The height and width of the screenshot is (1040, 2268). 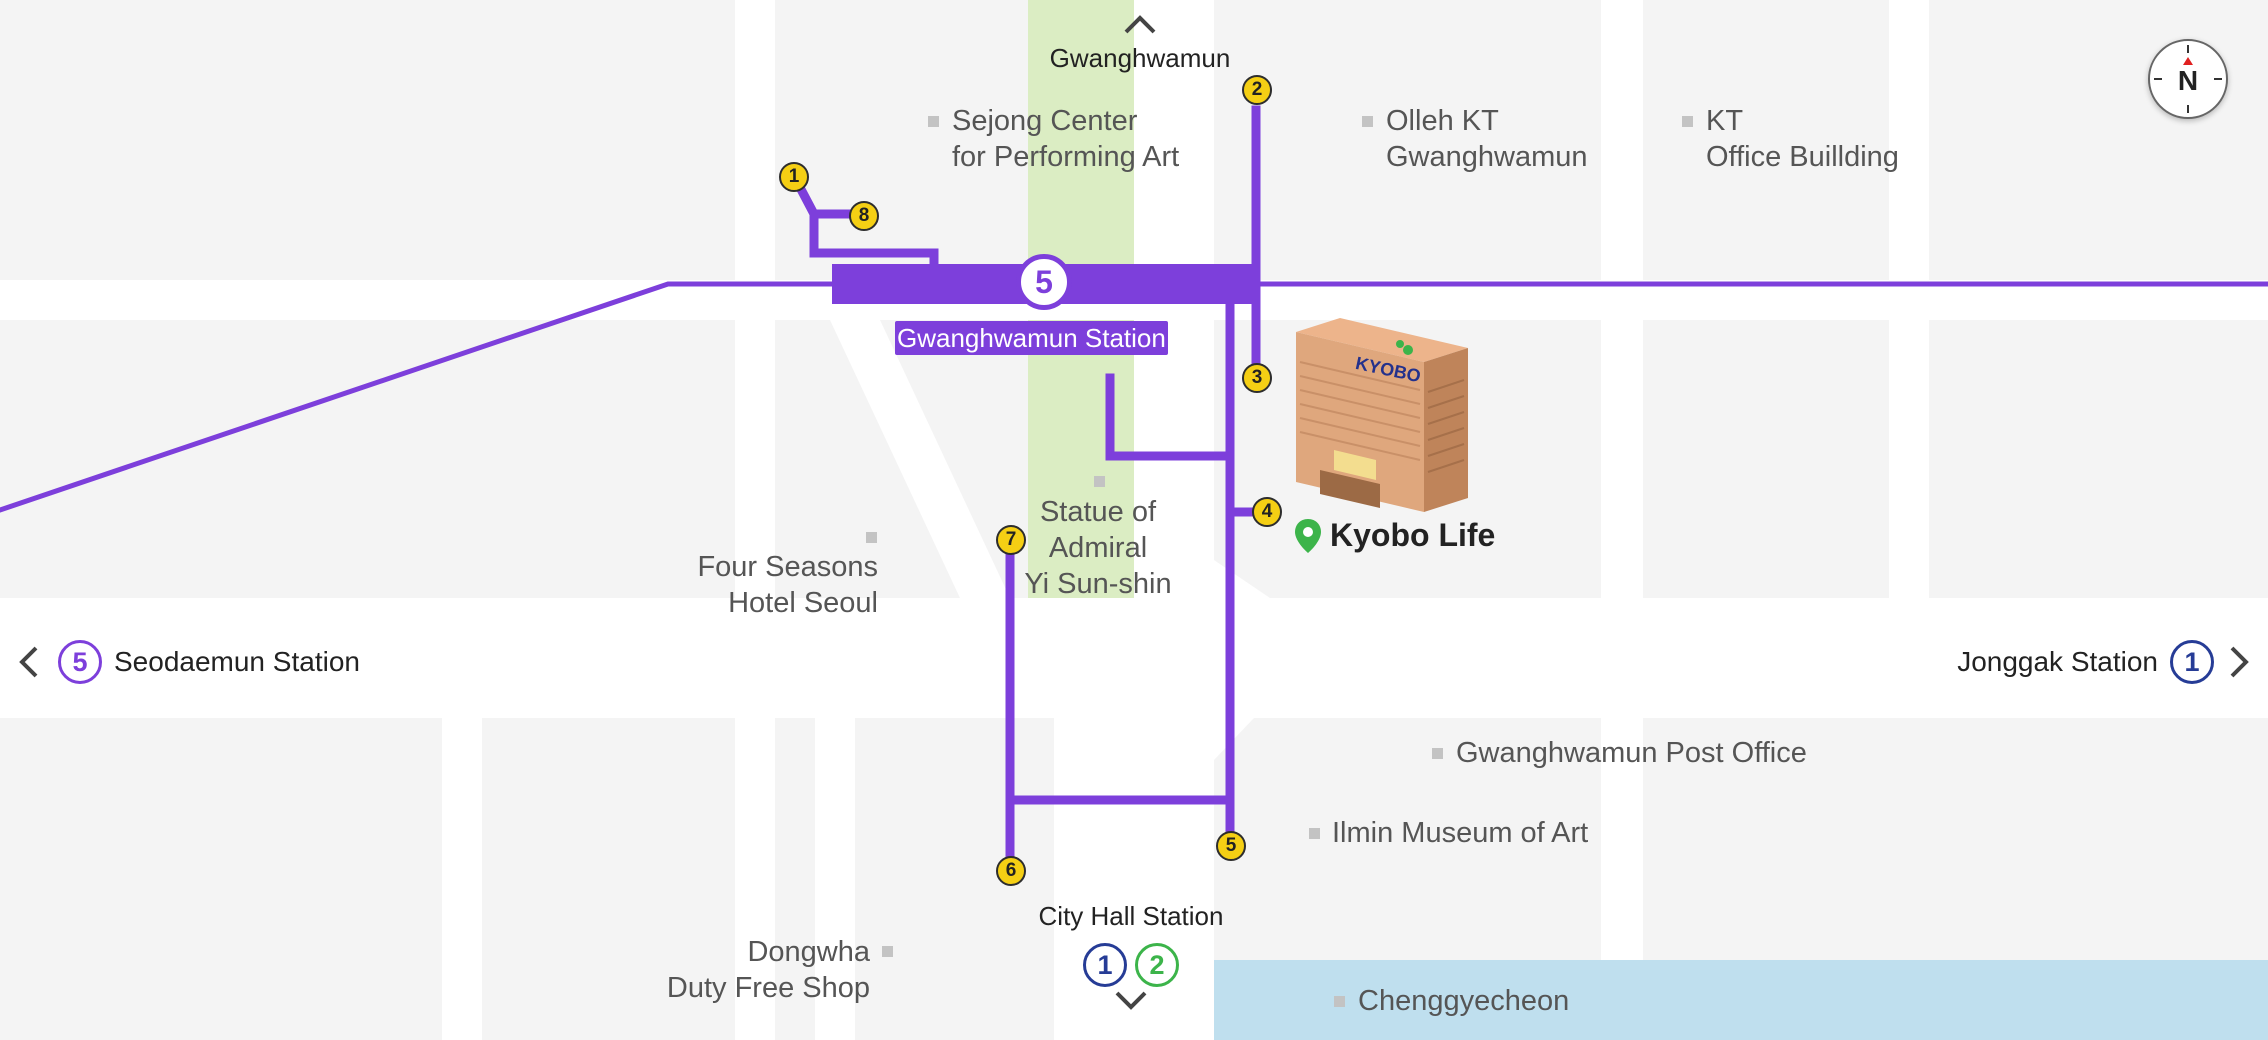 What do you see at coordinates (1382, 415) in the screenshot?
I see `kyobo-building-illustration` at bounding box center [1382, 415].